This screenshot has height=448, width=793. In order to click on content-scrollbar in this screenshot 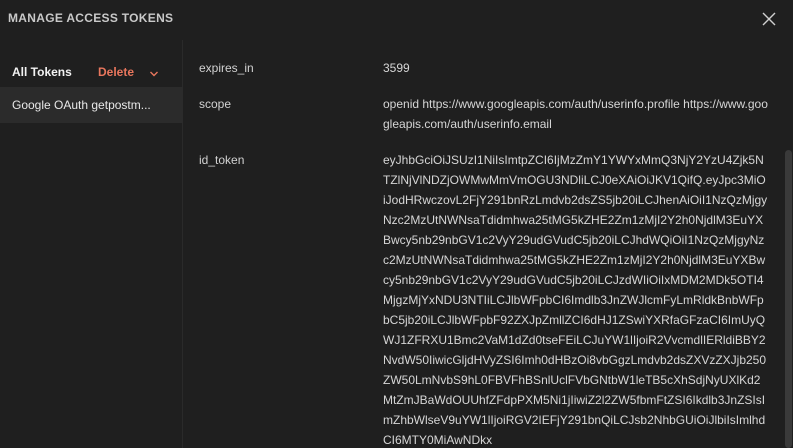, I will do `click(788, 244)`.